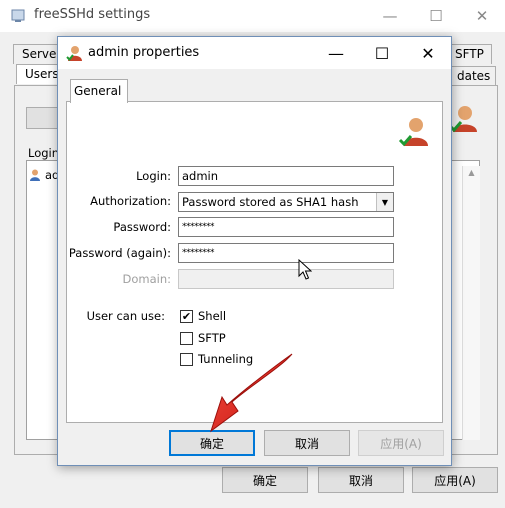 The height and width of the screenshot is (508, 505). What do you see at coordinates (286, 279) in the screenshot?
I see `domain-field` at bounding box center [286, 279].